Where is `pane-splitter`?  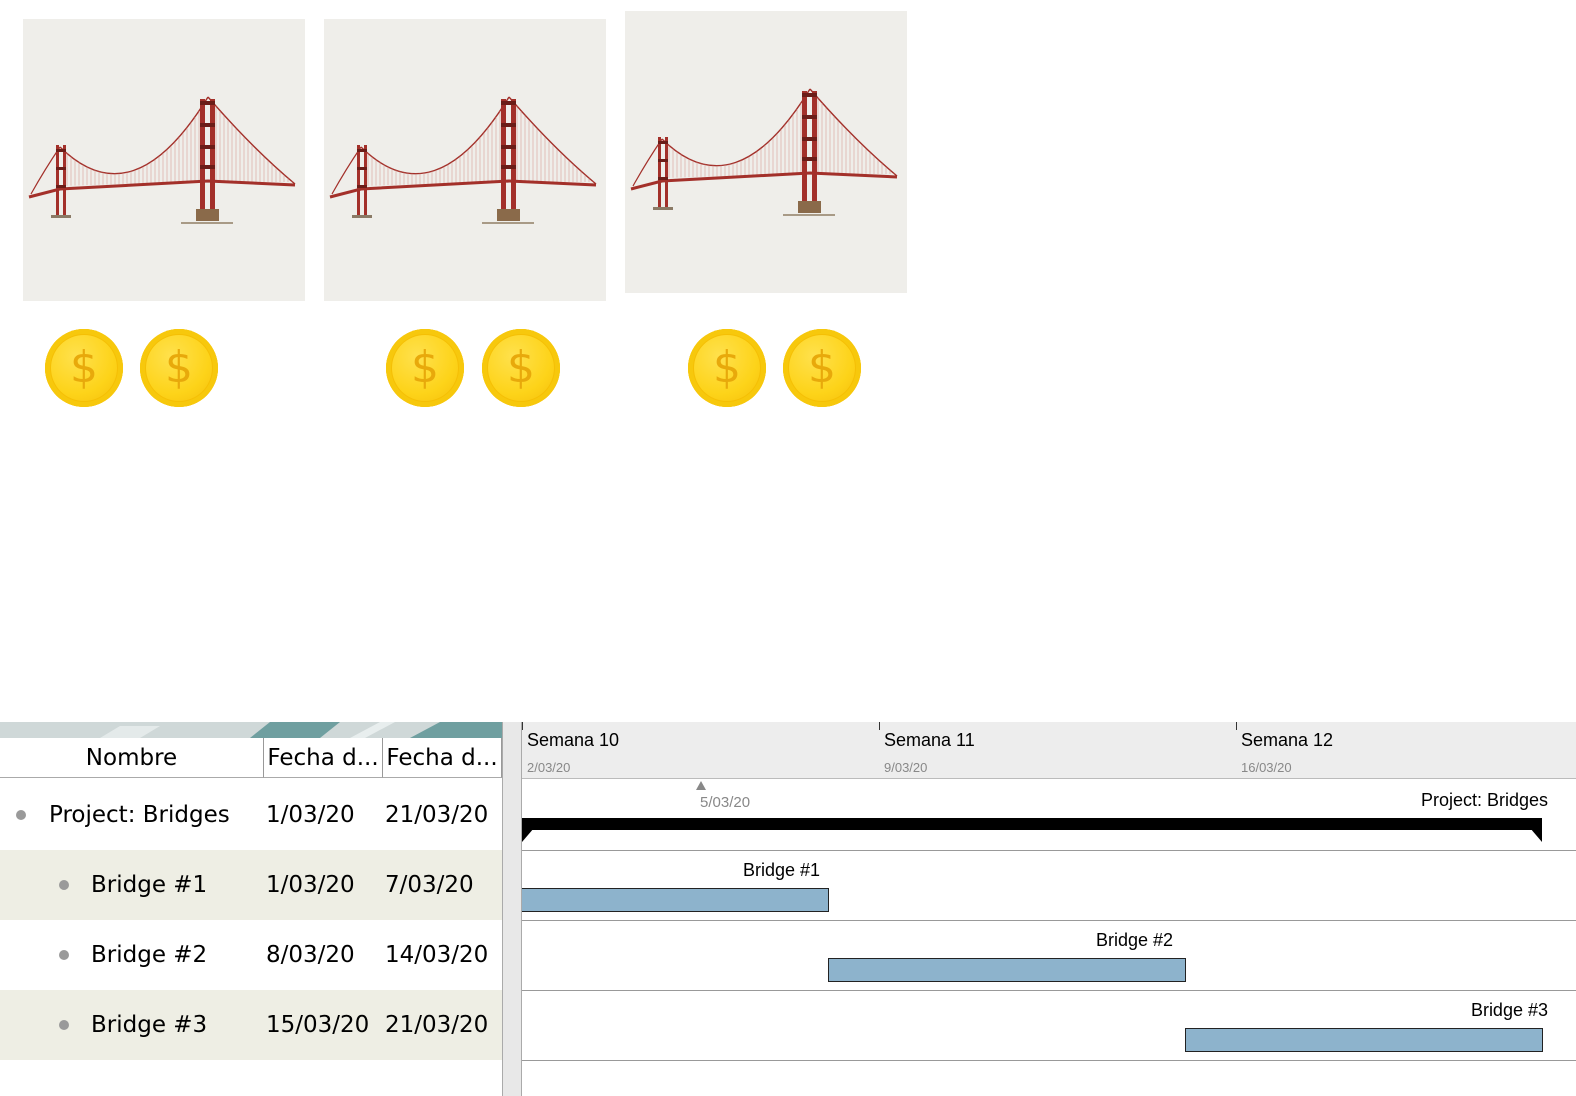
pane-splitter is located at coordinates (512, 909).